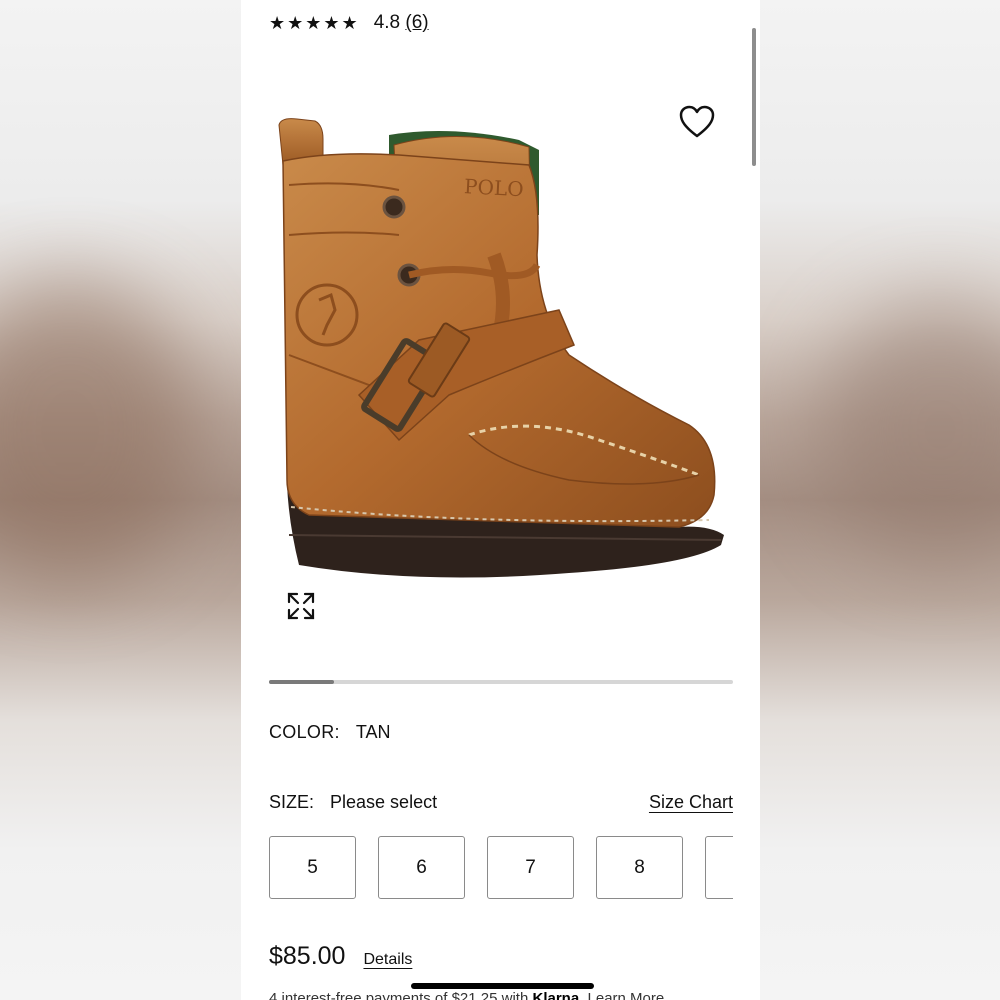 The height and width of the screenshot is (1000, 1000). I want to click on image-carousel-progress, so click(501, 682).